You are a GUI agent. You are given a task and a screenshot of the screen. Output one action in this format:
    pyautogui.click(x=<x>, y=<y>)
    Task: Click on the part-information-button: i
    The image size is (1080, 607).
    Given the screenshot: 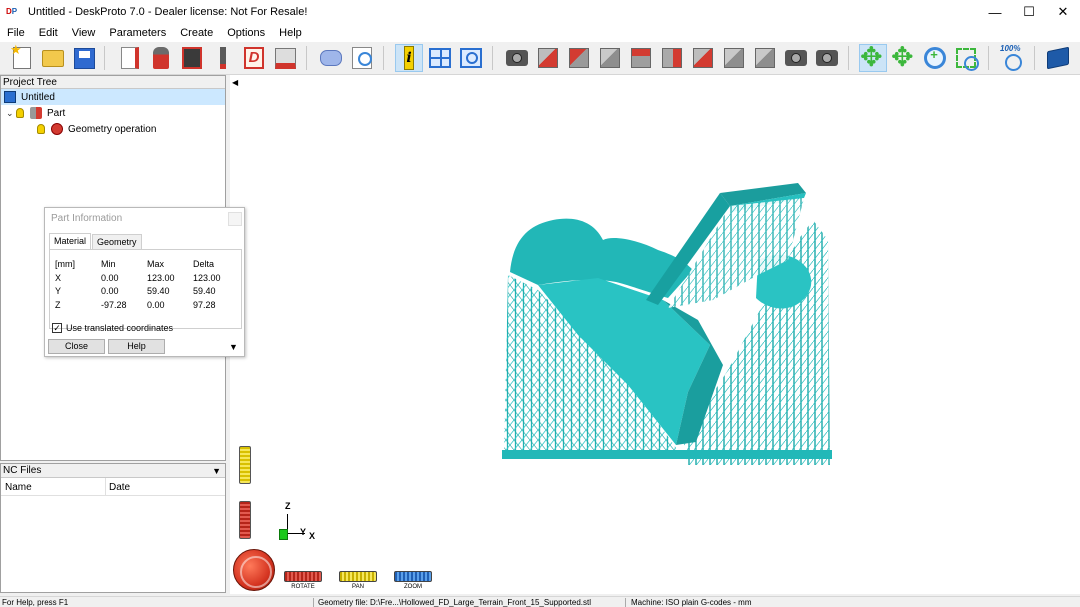 What is the action you would take?
    pyautogui.click(x=409, y=58)
    